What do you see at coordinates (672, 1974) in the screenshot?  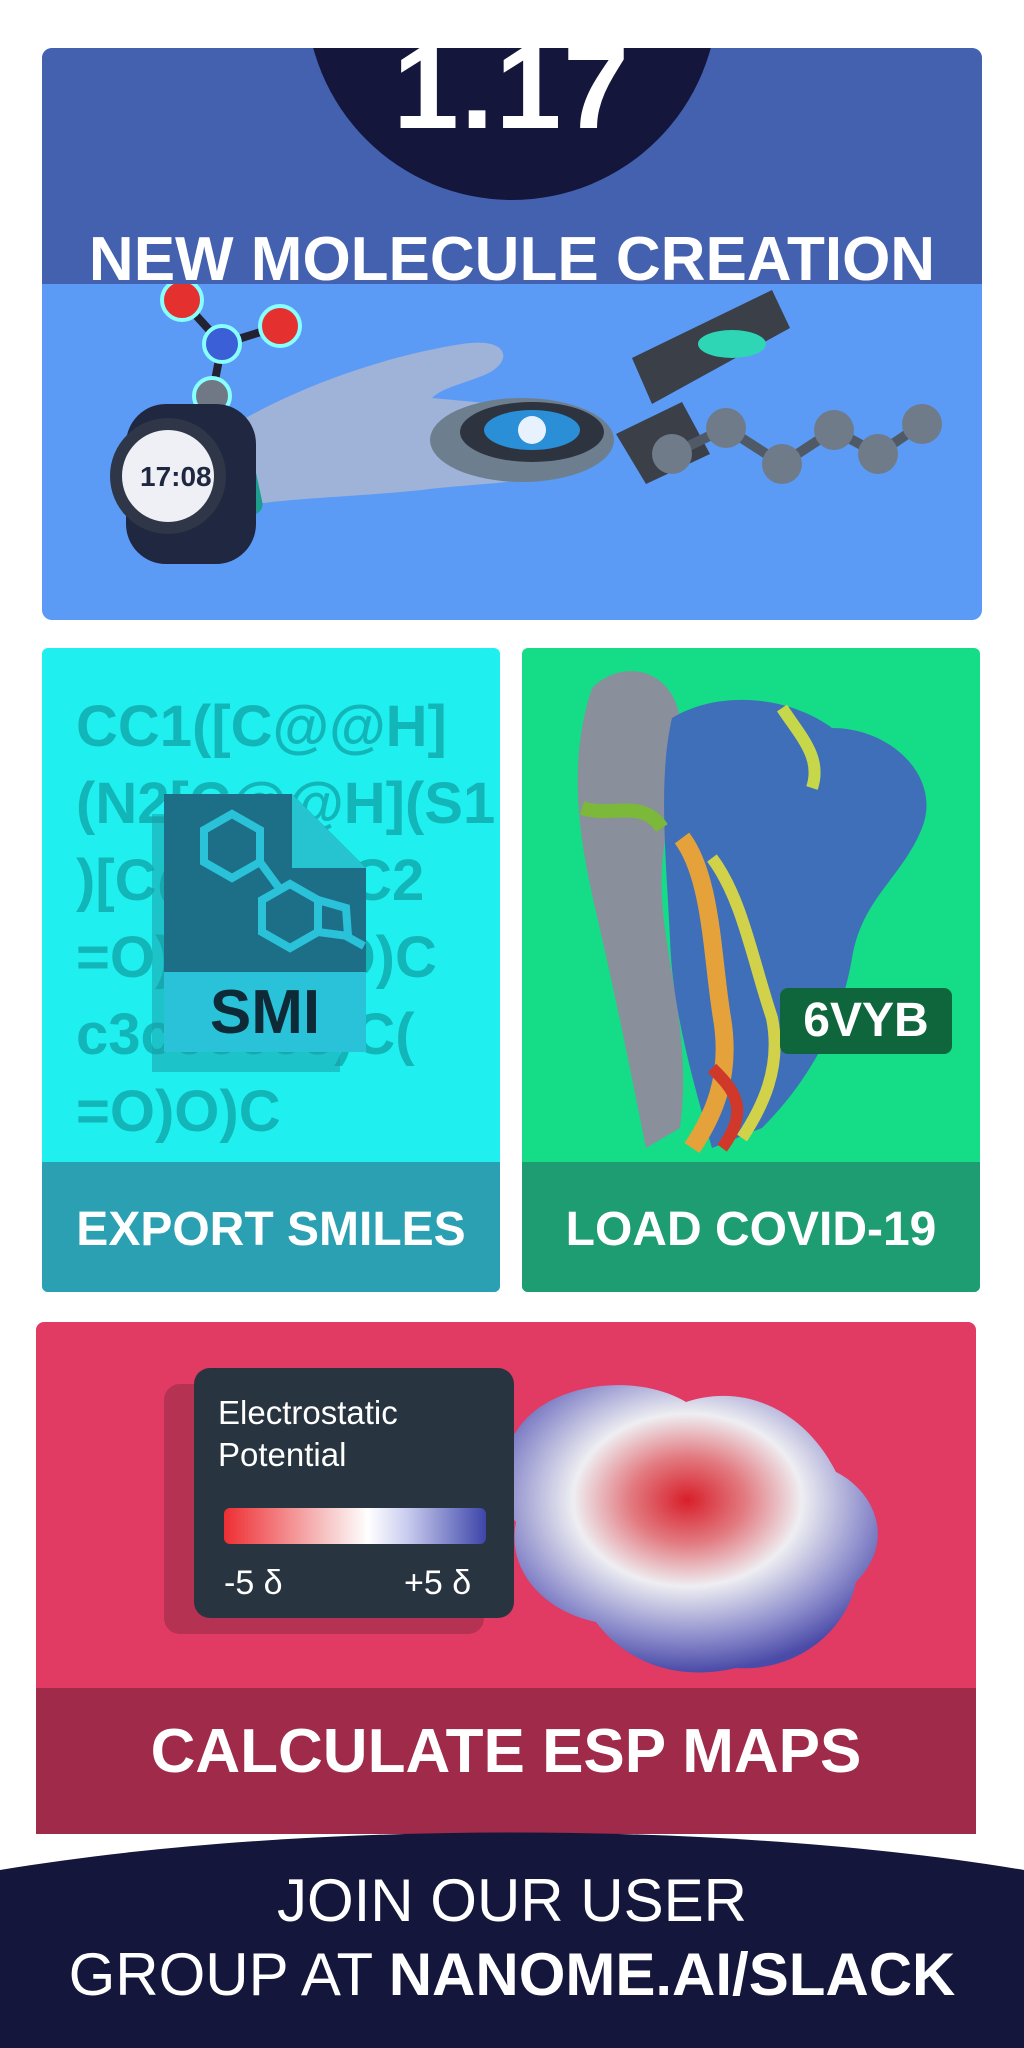 I see `slack-link: NANOME.AI/SLACK` at bounding box center [672, 1974].